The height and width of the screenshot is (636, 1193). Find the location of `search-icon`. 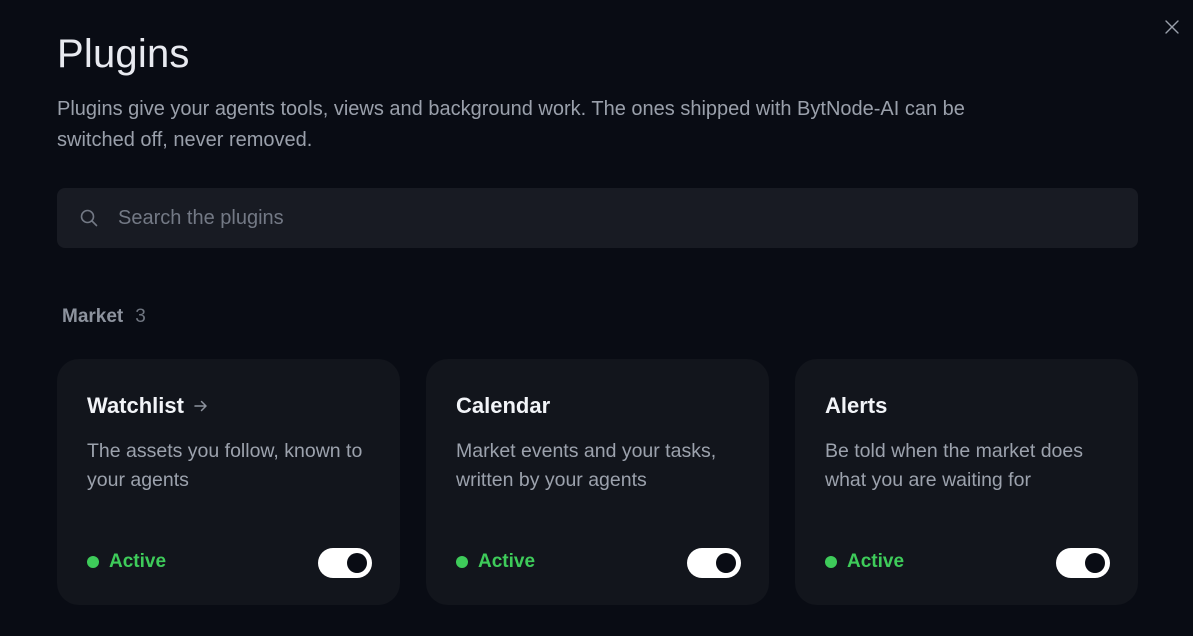

search-icon is located at coordinates (89, 218).